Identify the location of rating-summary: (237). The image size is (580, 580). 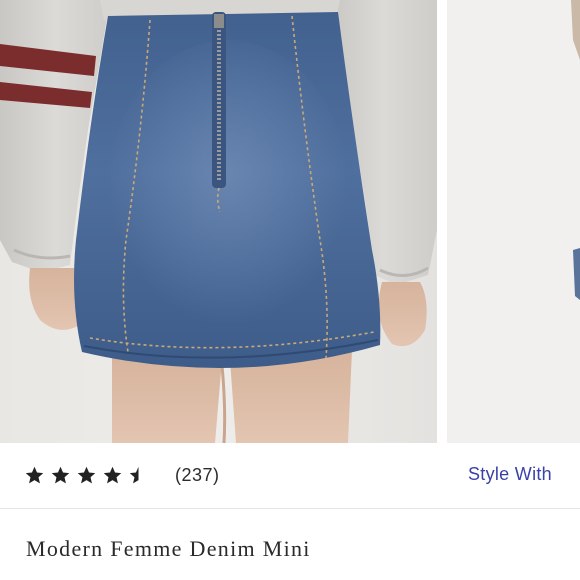
(122, 475).